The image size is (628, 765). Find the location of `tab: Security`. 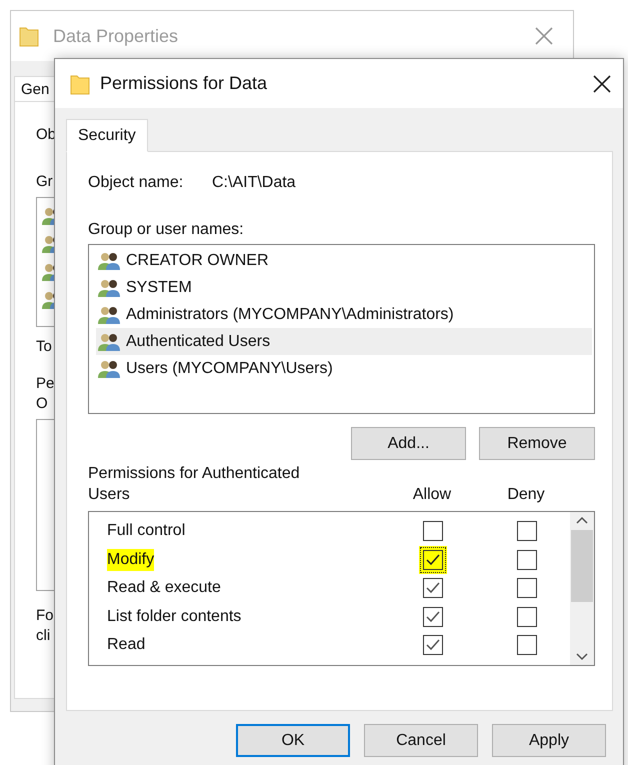

tab: Security is located at coordinates (107, 135).